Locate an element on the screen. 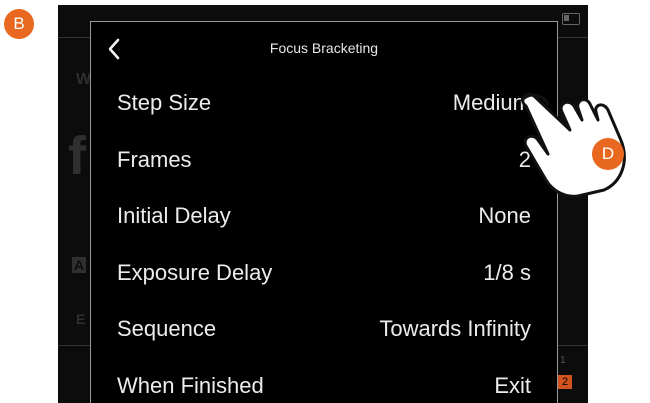 This screenshot has height=403, width=650. bg-glyph-f: f is located at coordinates (77, 156).